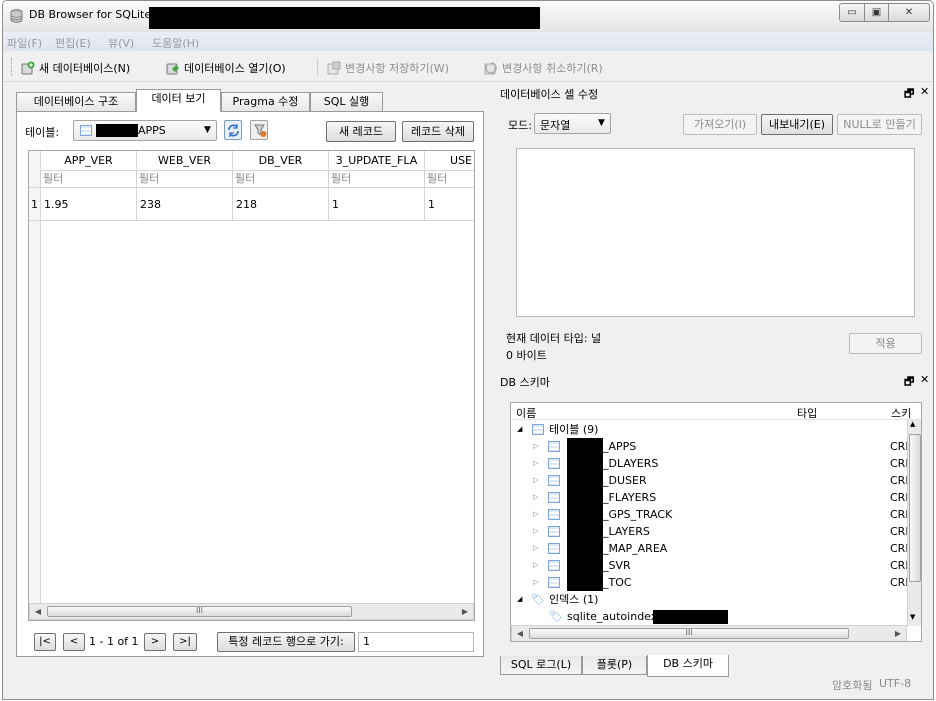  Describe the element at coordinates (226, 68) in the screenshot. I see `open-database-button: 데이터베이스 열기(O)` at that location.